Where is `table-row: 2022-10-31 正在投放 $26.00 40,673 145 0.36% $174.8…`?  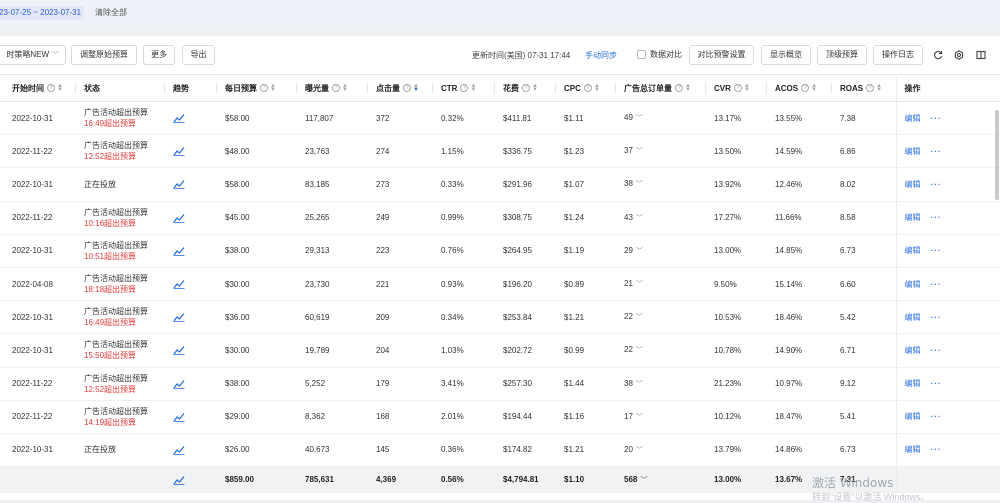
table-row: 2022-10-31 正在投放 $26.00 40,673 145 0.36% $174.8… is located at coordinates (500, 450).